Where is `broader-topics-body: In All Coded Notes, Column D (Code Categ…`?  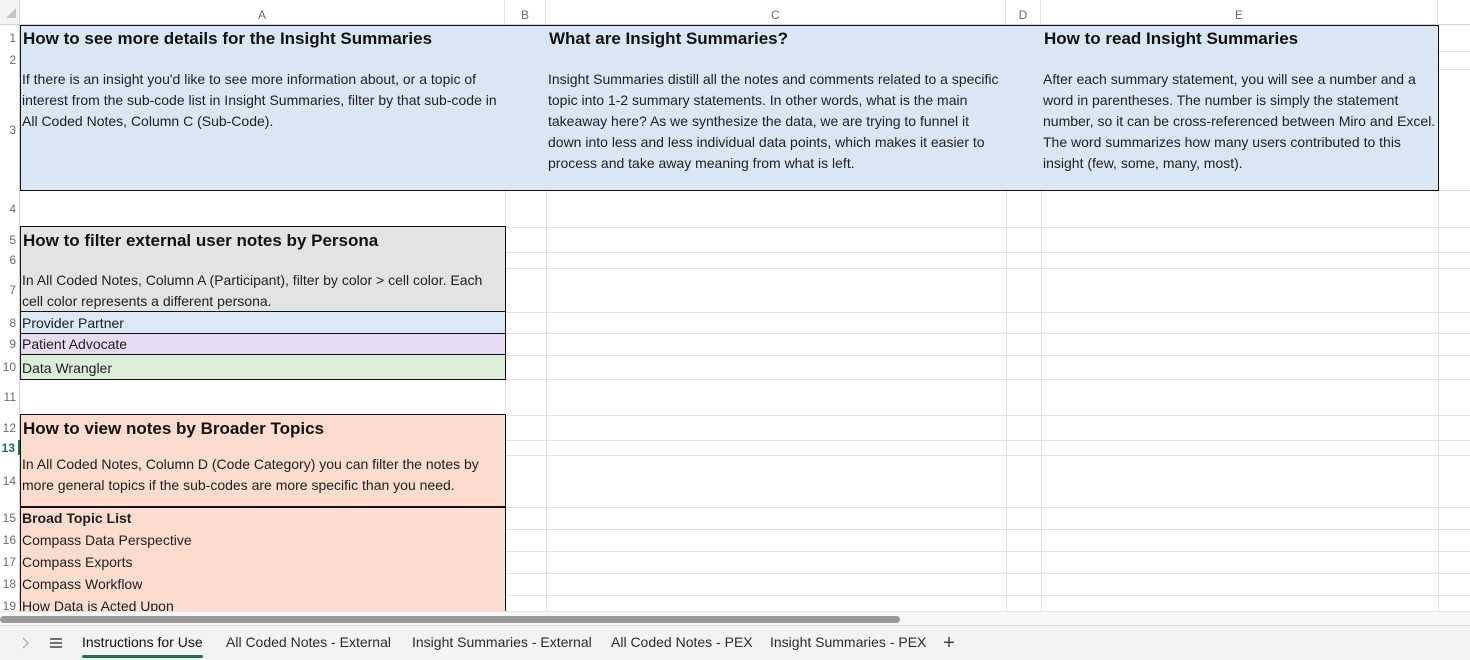
broader-topics-body: In All Coded Notes, Column D (Code Categ… is located at coordinates (250, 474).